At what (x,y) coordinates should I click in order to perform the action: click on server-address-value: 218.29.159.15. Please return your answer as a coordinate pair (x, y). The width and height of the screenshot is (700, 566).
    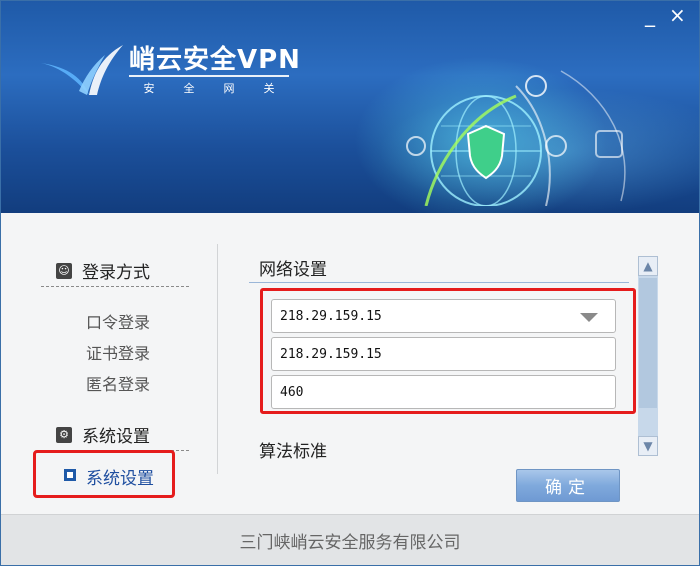
    Looking at the image, I should click on (331, 354).